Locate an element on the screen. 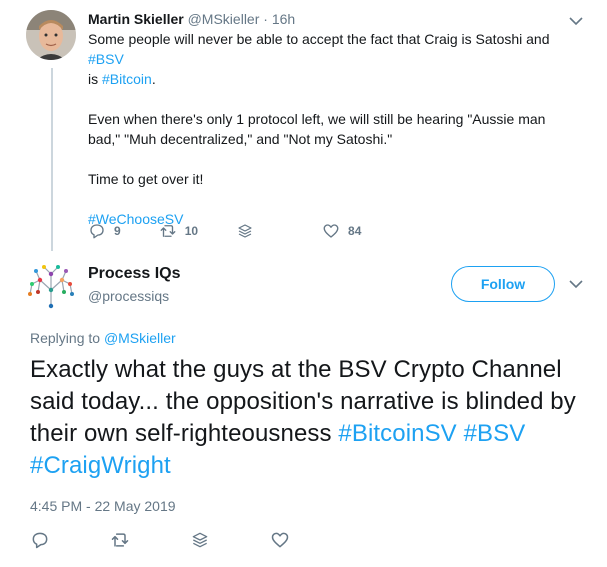  reply-count: 9 is located at coordinates (117, 231).